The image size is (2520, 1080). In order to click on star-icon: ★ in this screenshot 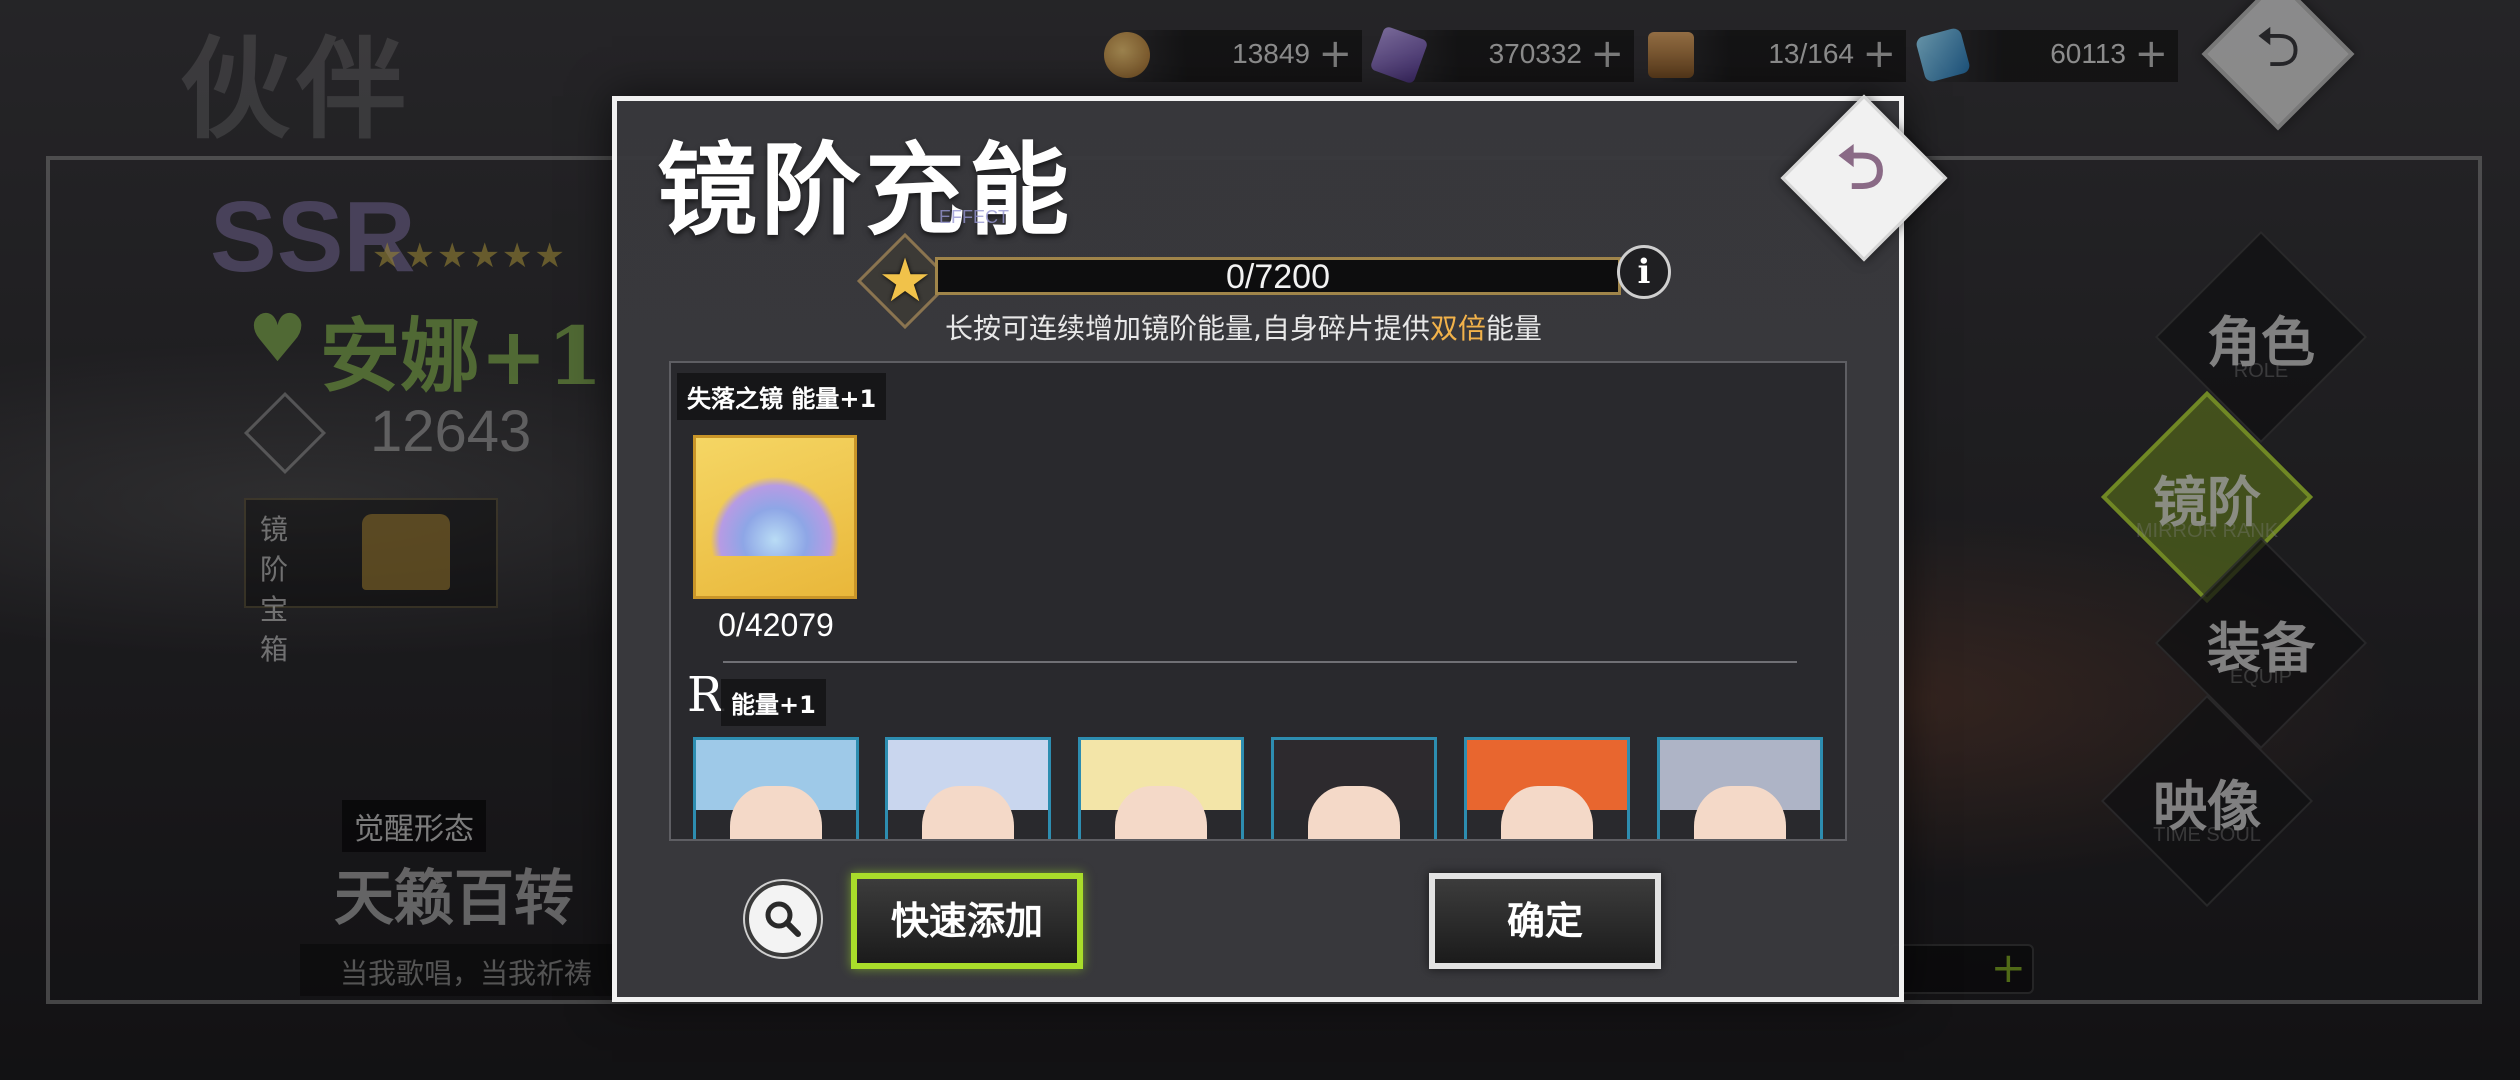, I will do `click(905, 281)`.